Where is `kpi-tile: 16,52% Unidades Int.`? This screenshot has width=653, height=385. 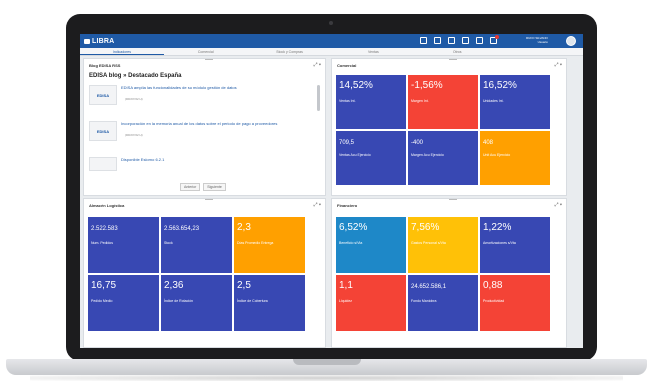 kpi-tile: 16,52% Unidades Int. is located at coordinates (515, 102).